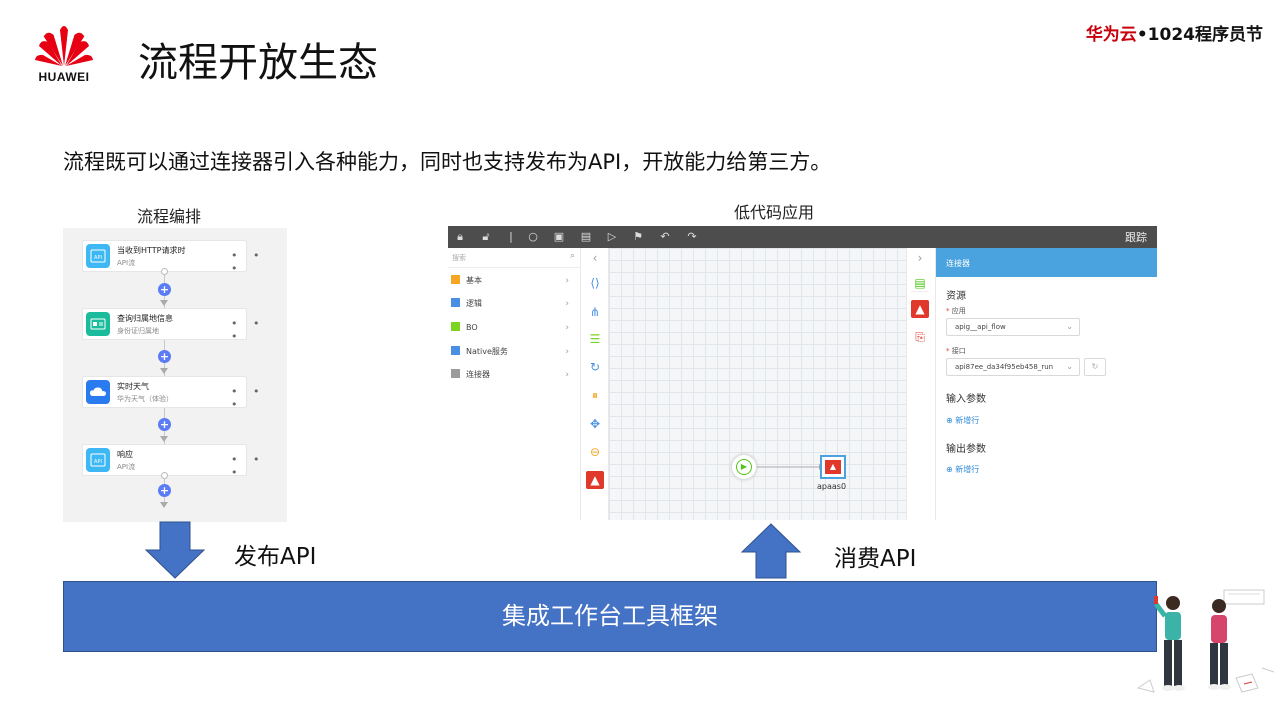 This screenshot has height=720, width=1281. I want to click on palette-item-bo: BO ›, so click(514, 328).